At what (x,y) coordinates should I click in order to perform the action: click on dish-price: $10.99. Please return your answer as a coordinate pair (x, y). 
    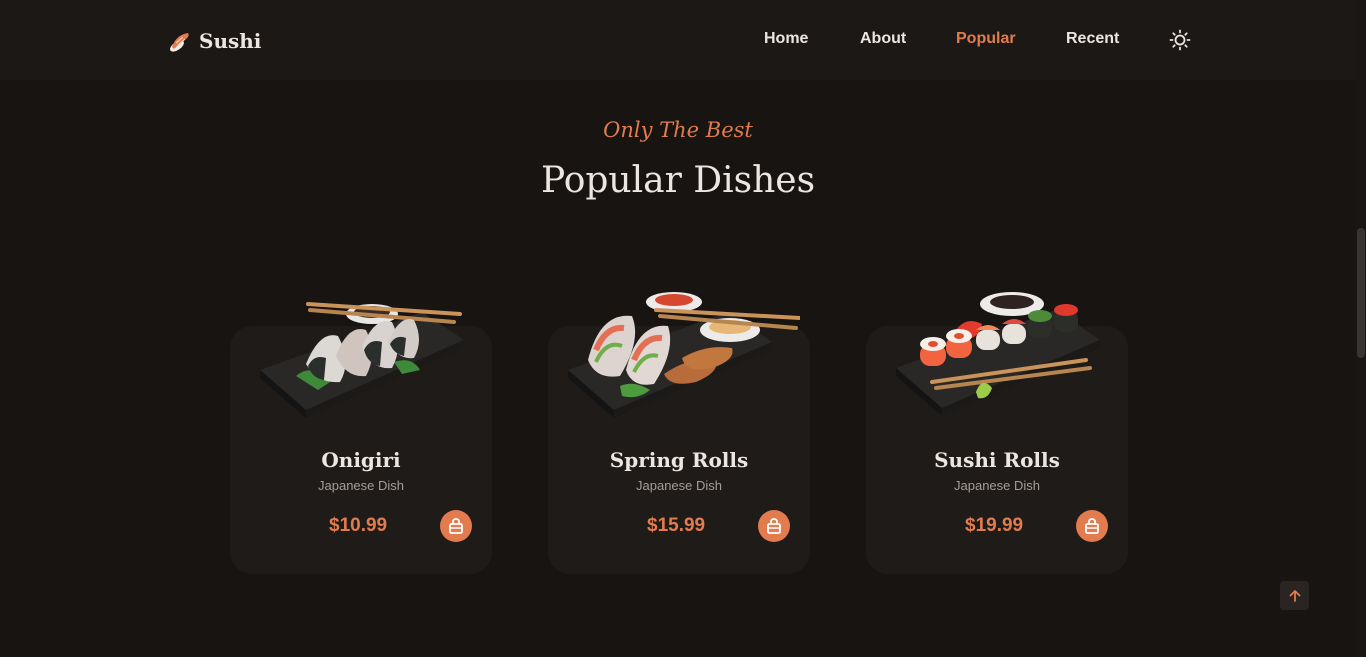
    Looking at the image, I should click on (358, 525).